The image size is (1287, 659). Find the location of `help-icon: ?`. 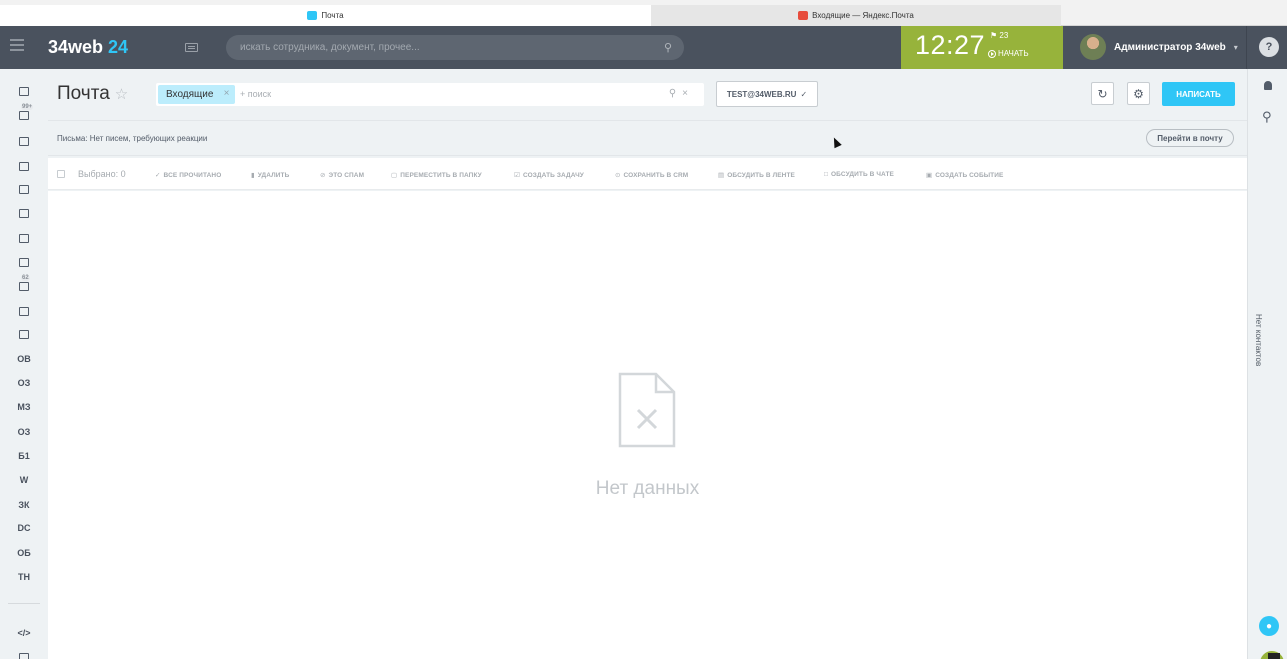

help-icon: ? is located at coordinates (1269, 47).